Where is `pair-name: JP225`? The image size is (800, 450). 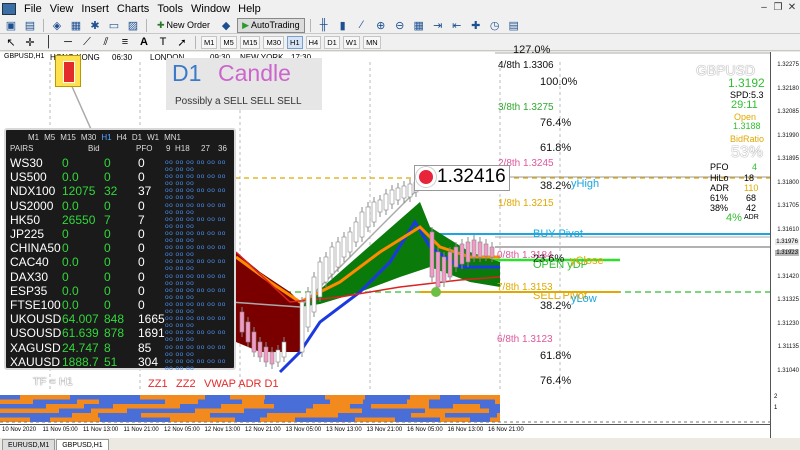
pair-name: JP225 is located at coordinates (27, 234).